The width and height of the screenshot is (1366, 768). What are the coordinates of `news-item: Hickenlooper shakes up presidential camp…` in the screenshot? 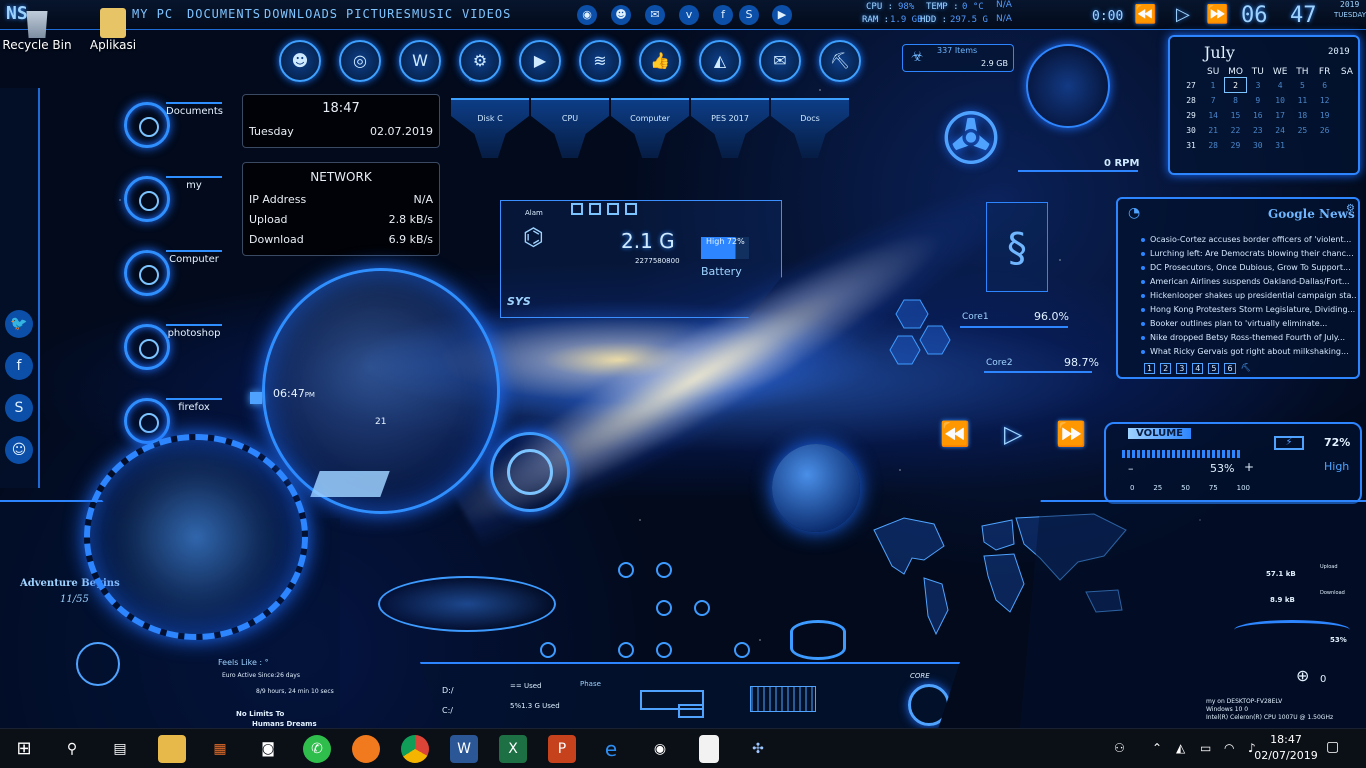 It's located at (1247, 296).